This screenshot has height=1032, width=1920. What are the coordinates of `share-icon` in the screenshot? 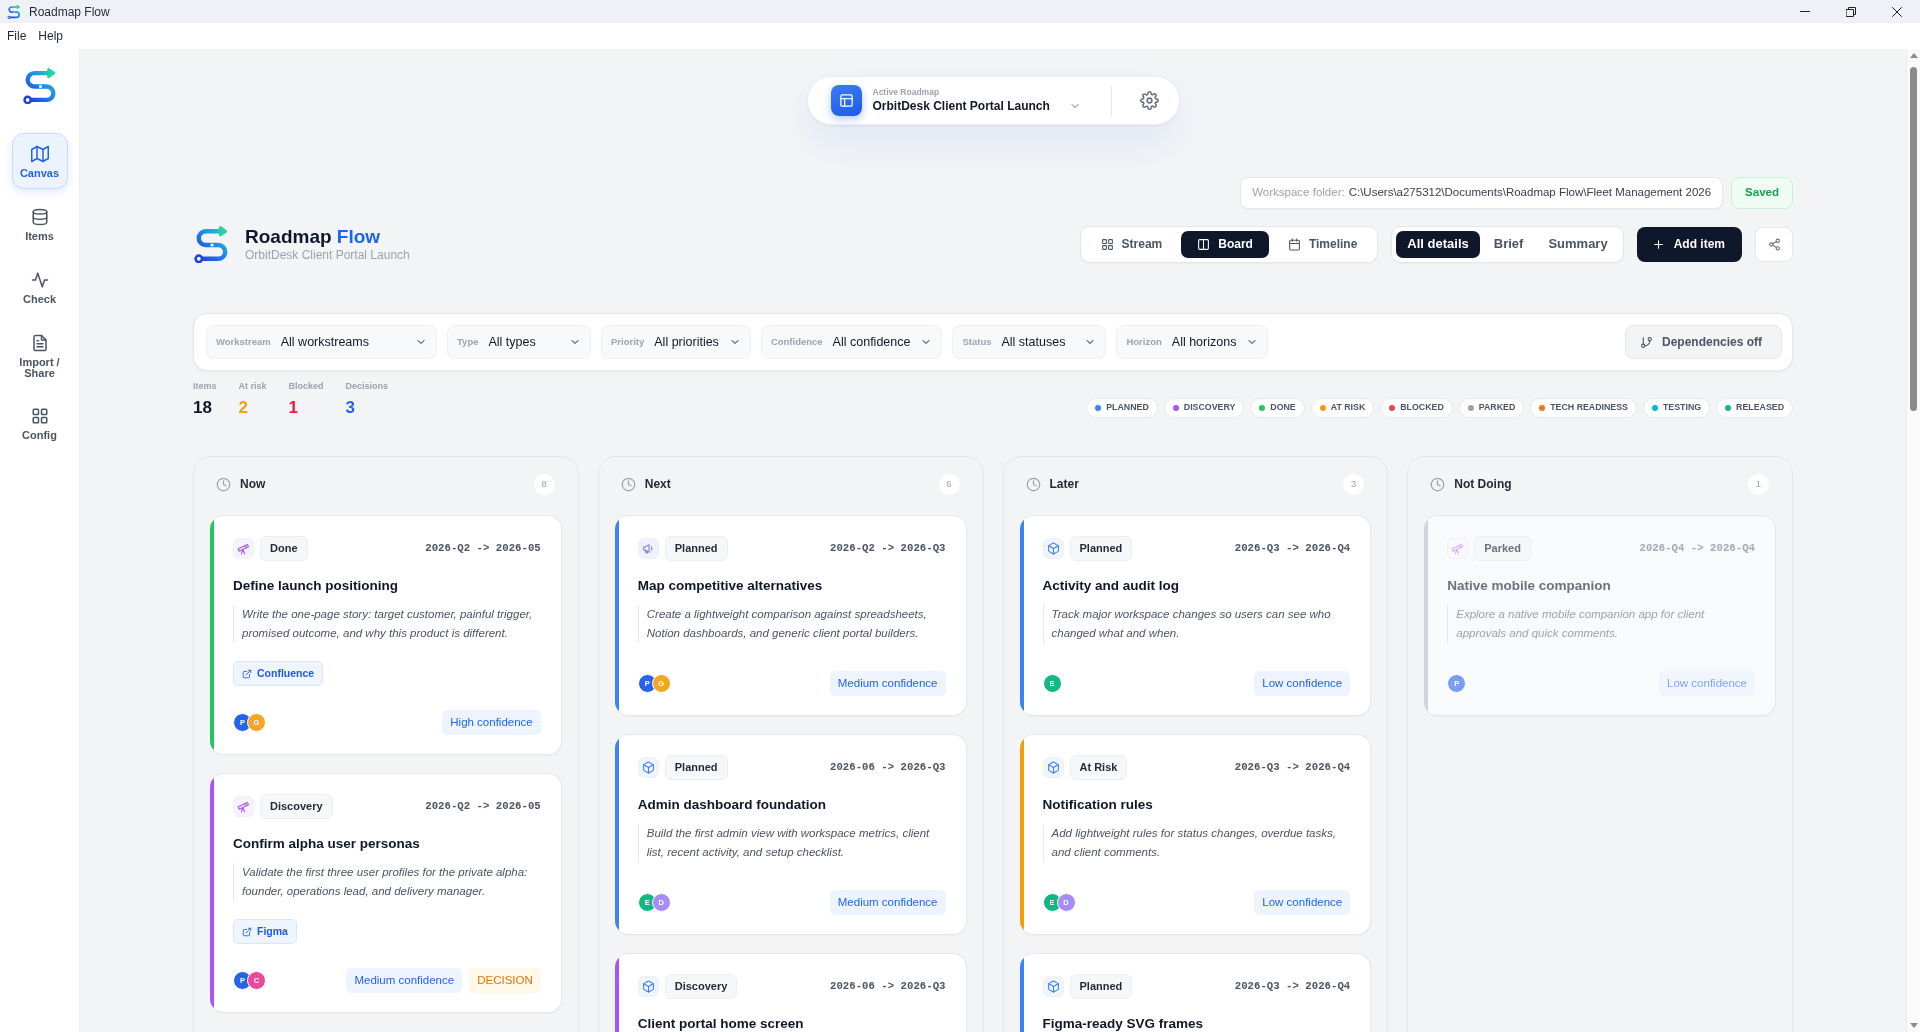 It's located at (1774, 244).